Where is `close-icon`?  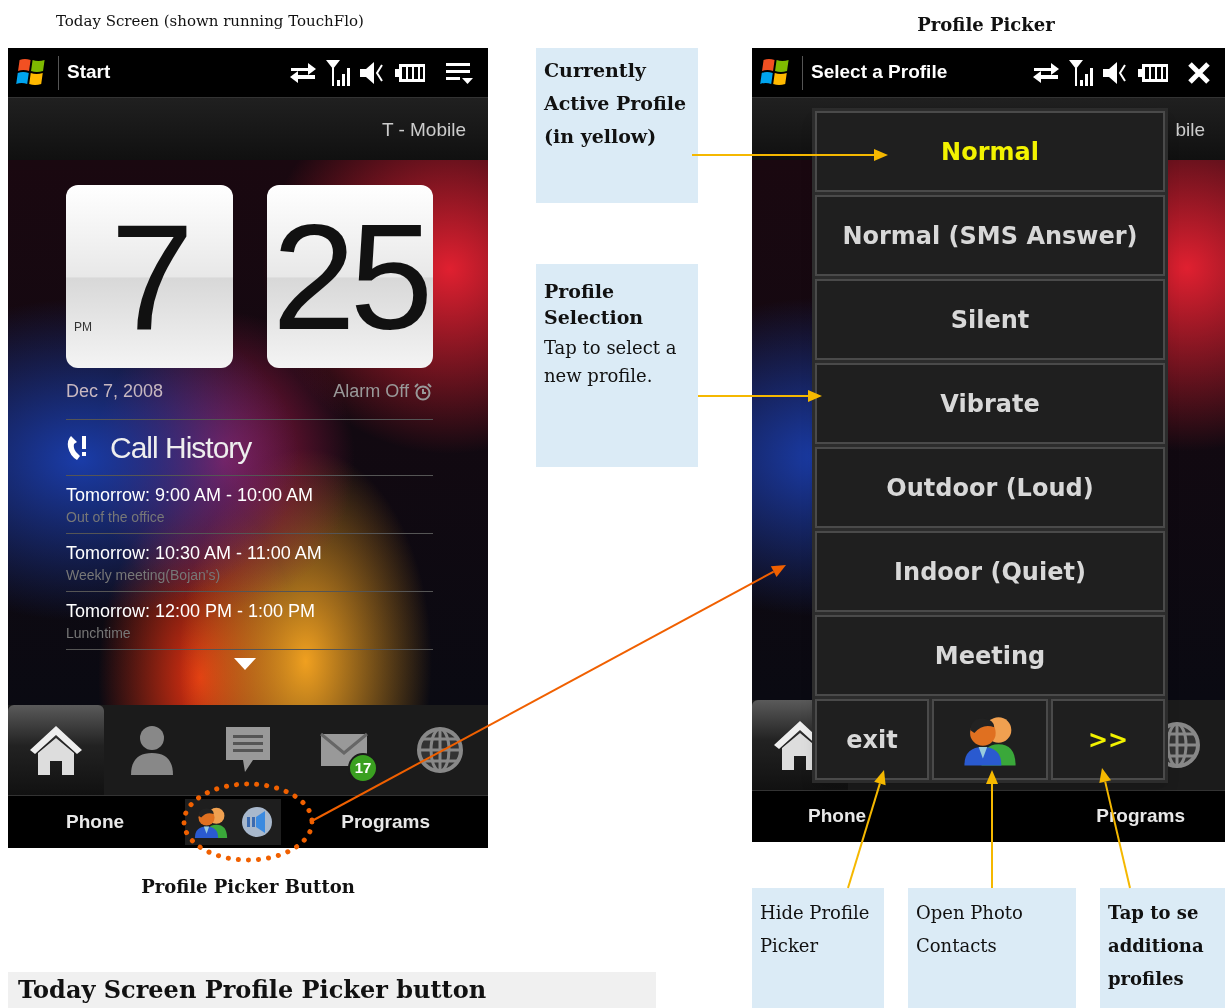
close-icon is located at coordinates (1199, 72).